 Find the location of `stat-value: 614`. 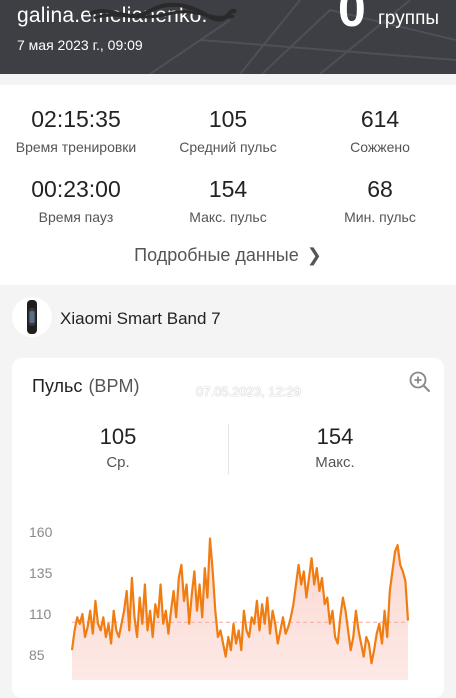

stat-value: 614 is located at coordinates (380, 119).